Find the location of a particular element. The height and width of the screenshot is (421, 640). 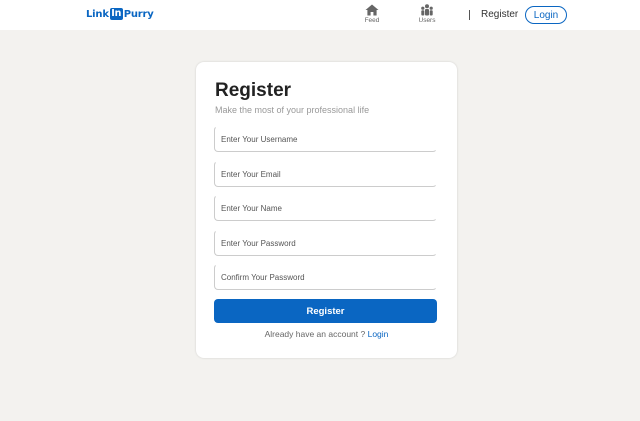

login-link: Login is located at coordinates (378, 334).